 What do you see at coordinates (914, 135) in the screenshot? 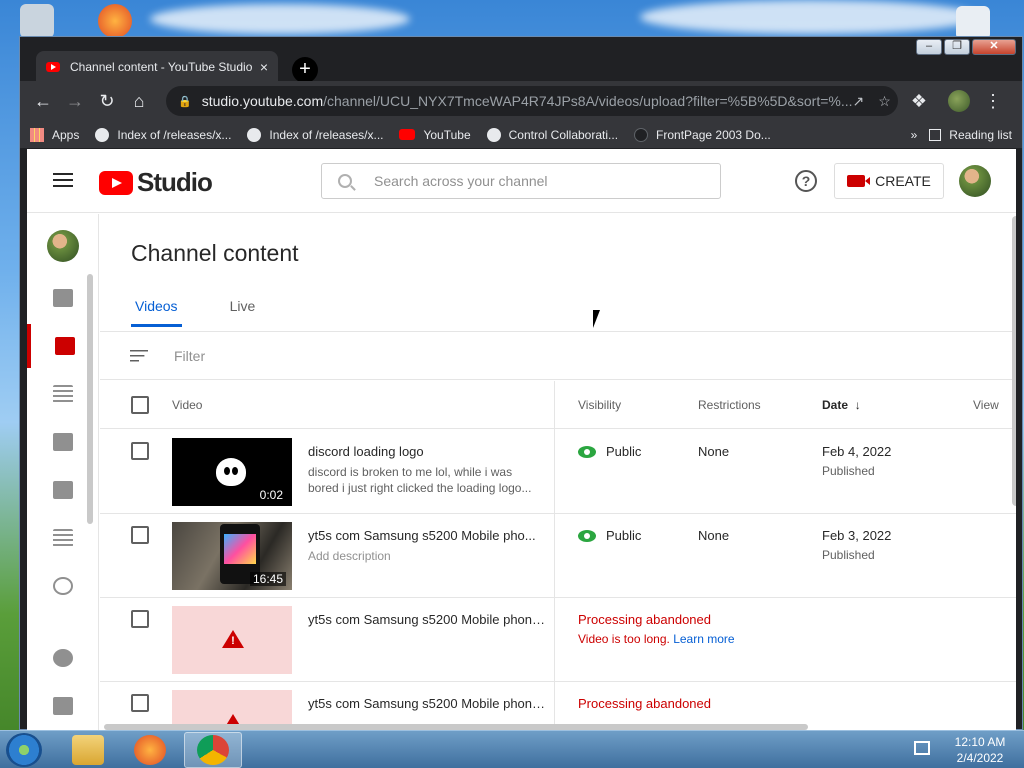
I see `bookmarks-overflow-button: »` at bounding box center [914, 135].